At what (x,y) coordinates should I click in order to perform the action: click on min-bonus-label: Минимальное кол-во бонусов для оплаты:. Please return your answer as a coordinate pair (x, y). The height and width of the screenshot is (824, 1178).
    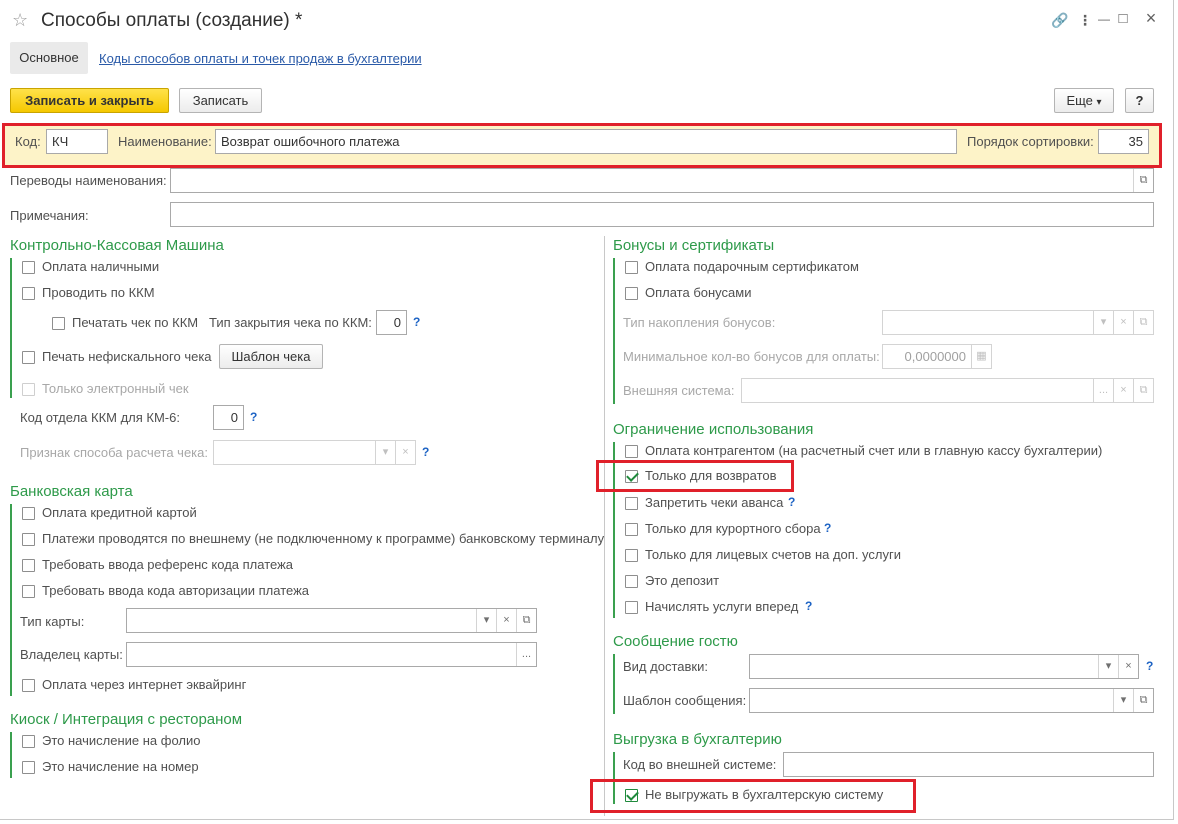
    Looking at the image, I should click on (751, 356).